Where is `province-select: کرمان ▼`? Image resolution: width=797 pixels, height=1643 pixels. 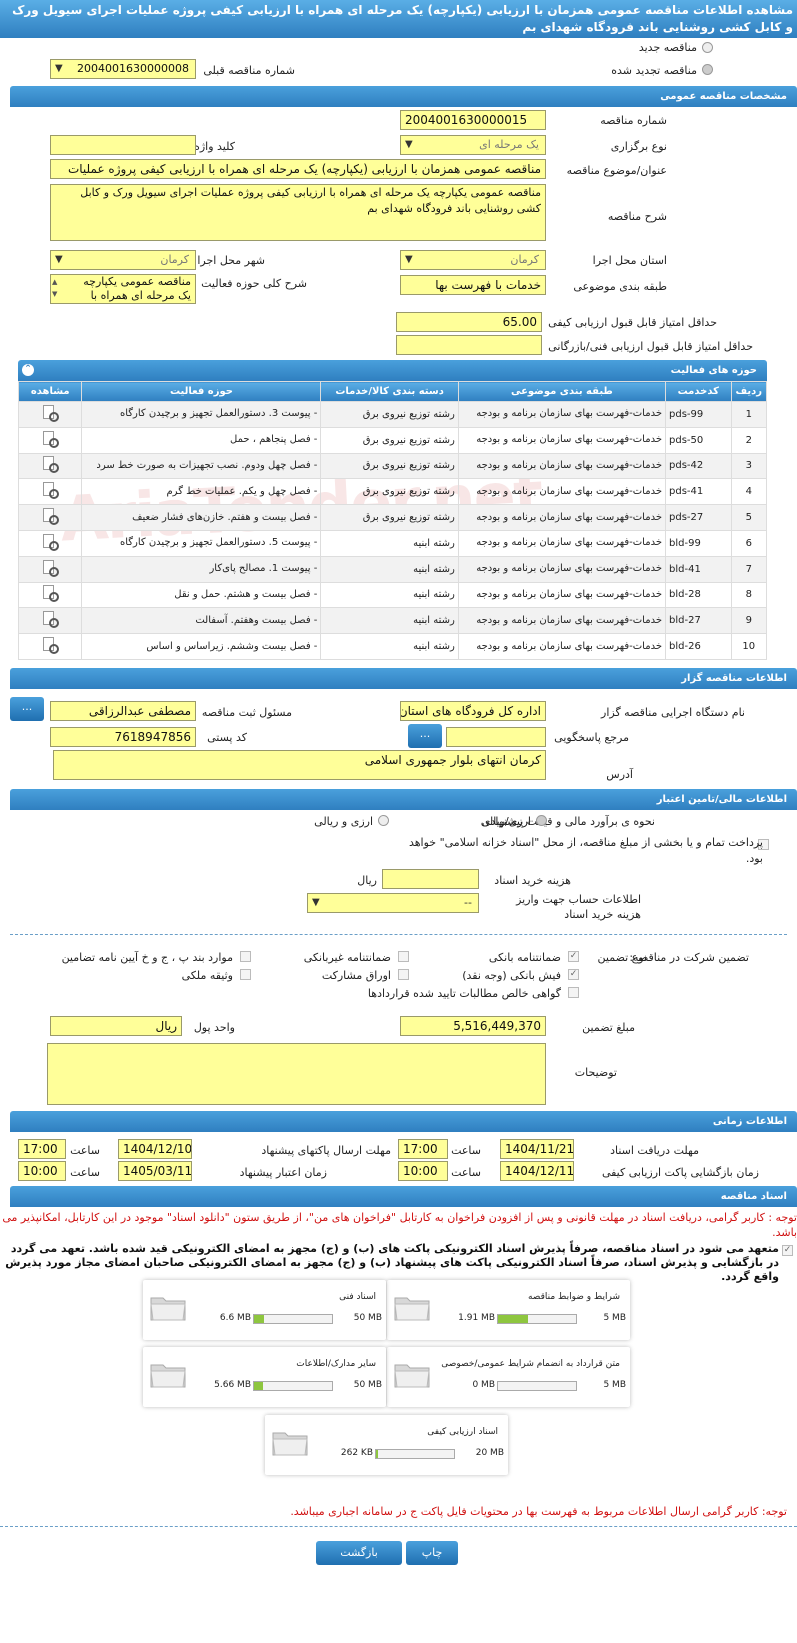 province-select: کرمان ▼ is located at coordinates (473, 260).